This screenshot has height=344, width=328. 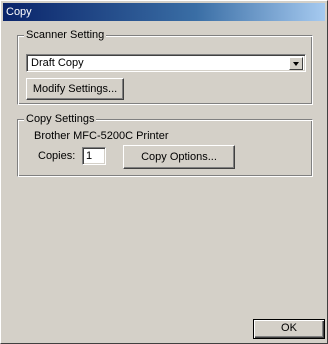 What do you see at coordinates (164, 12) in the screenshot?
I see `title-bar: Copy` at bounding box center [164, 12].